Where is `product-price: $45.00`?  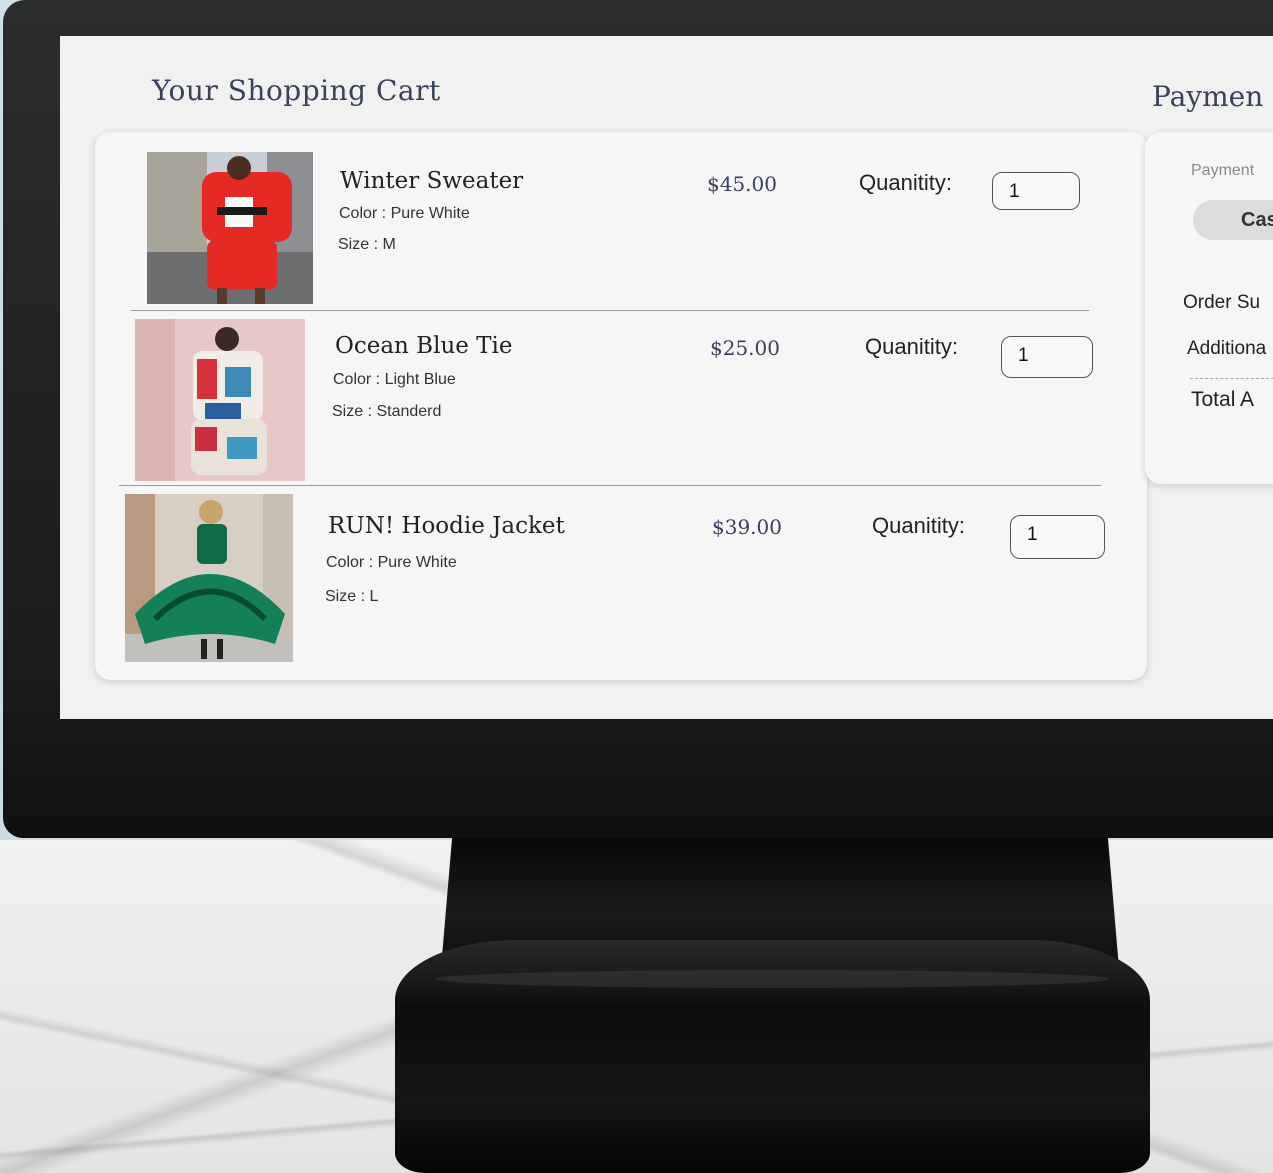
product-price: $45.00 is located at coordinates (742, 184).